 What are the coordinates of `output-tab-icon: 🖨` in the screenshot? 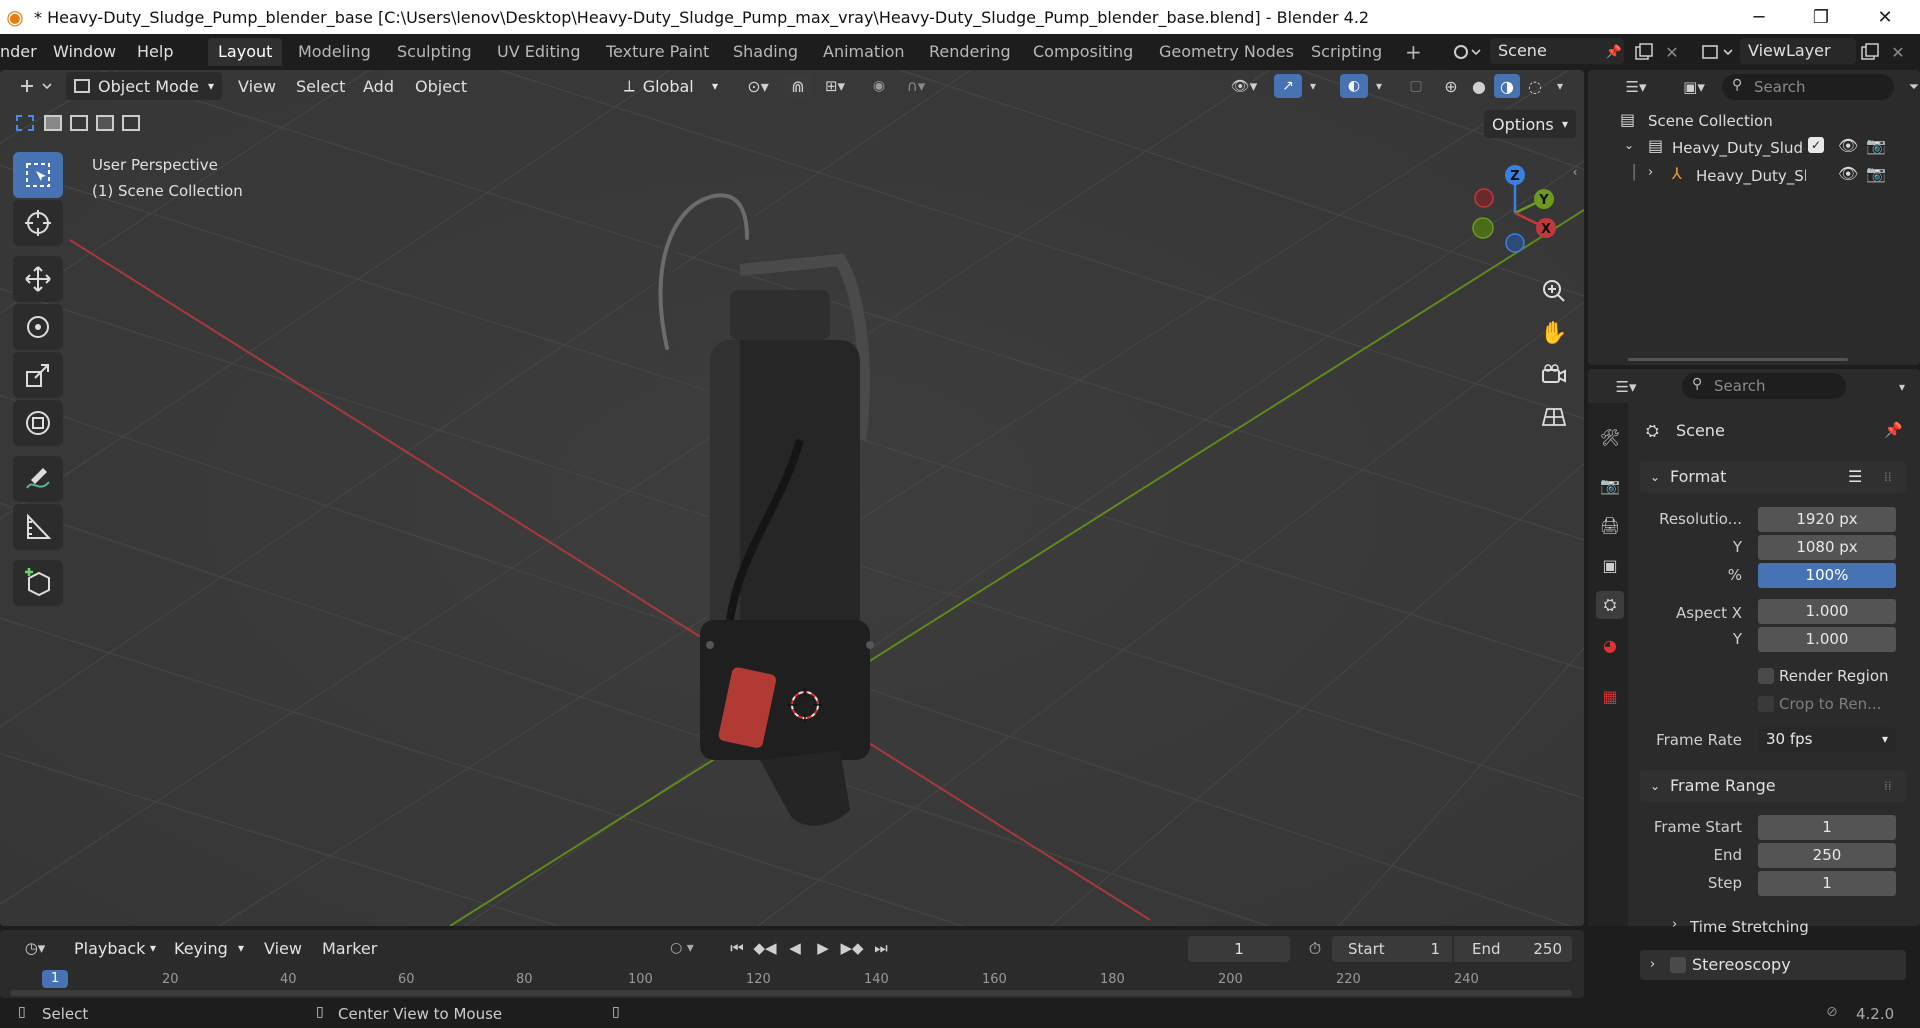 It's located at (1610, 525).